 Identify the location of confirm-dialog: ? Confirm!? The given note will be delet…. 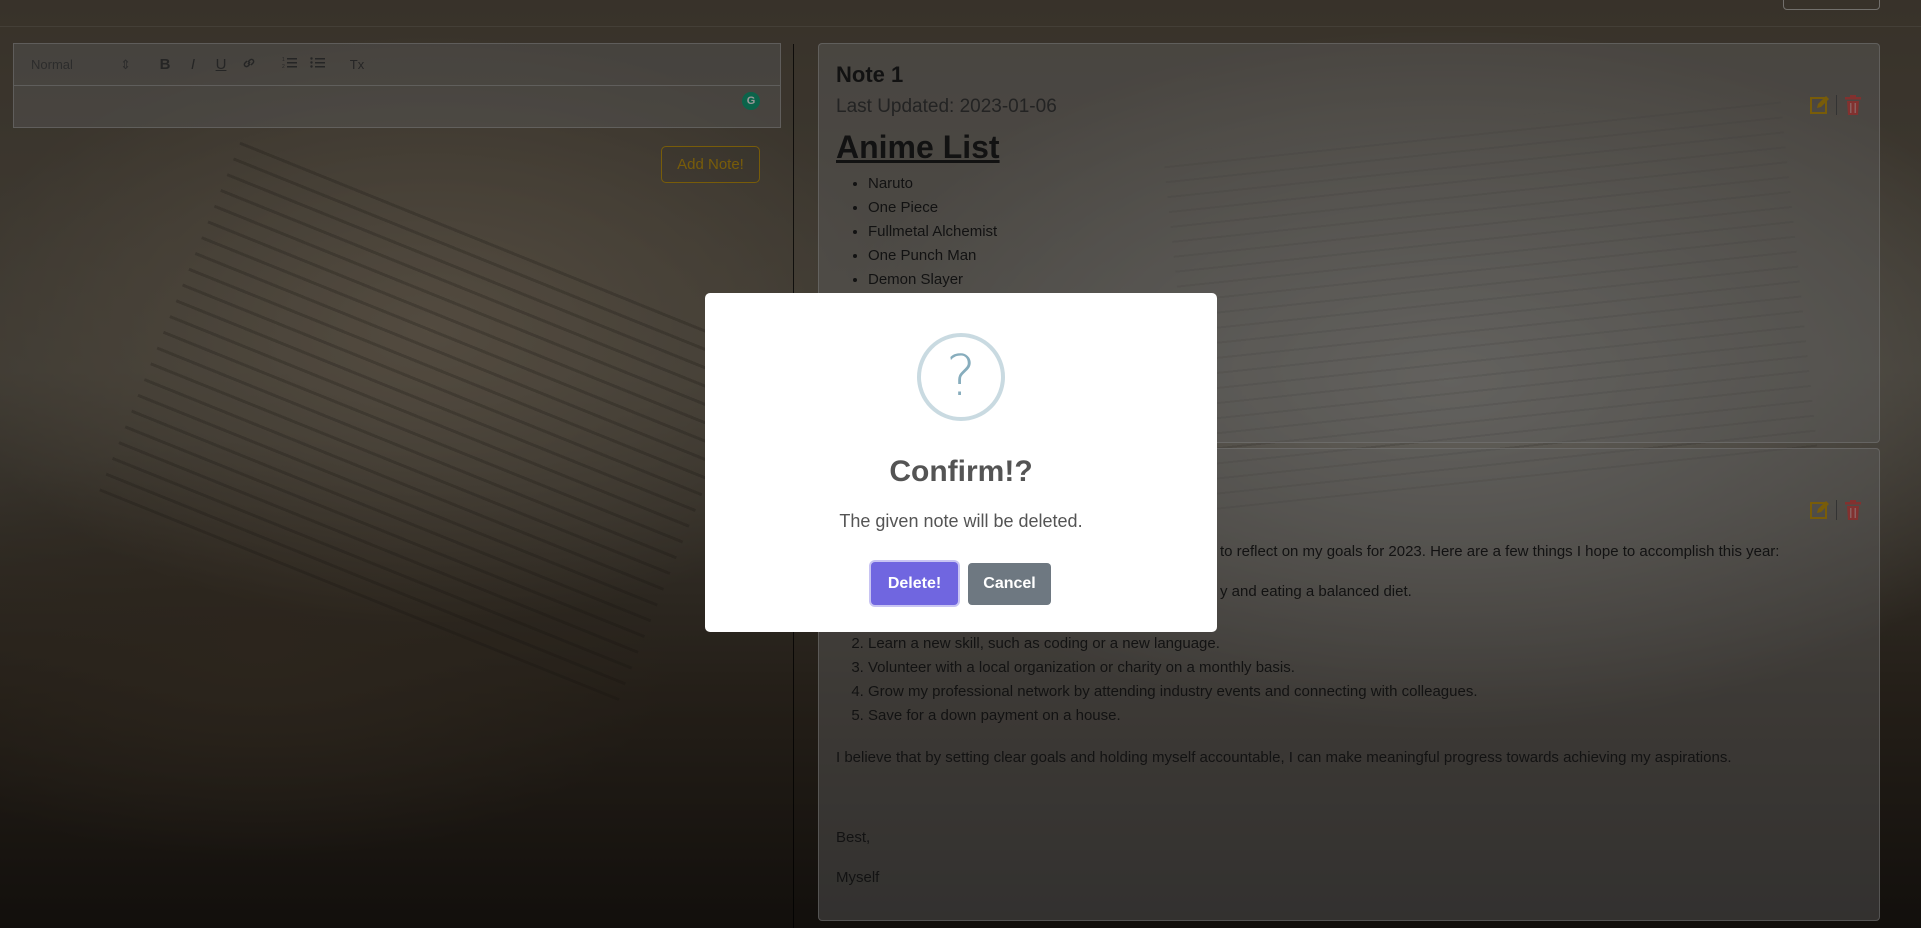
(961, 462).